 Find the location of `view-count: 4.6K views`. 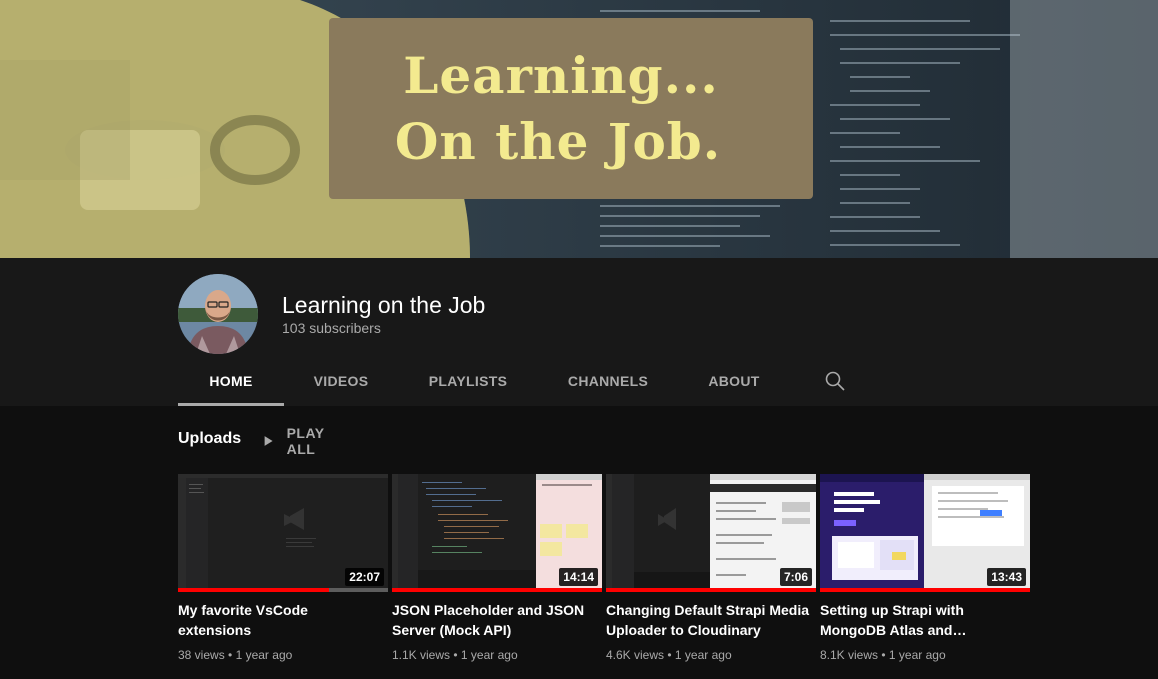

view-count: 4.6K views is located at coordinates (635, 655).